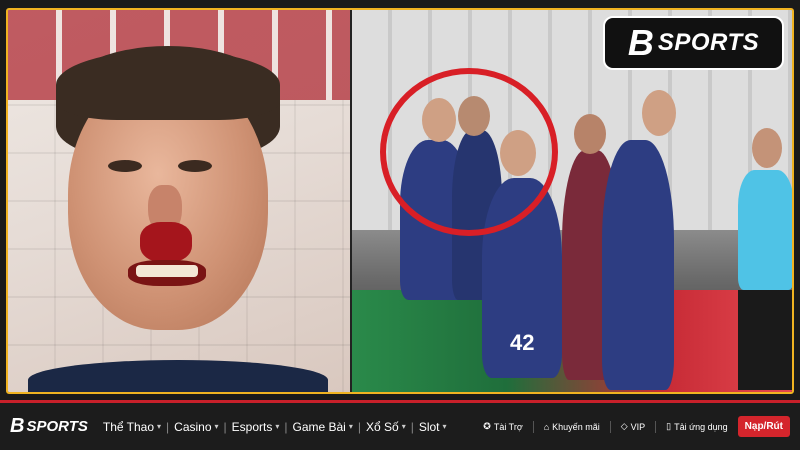 This screenshot has height=450, width=800. What do you see at coordinates (763, 426) in the screenshot?
I see `deposit-withdraw-button: Nạp/Rút` at bounding box center [763, 426].